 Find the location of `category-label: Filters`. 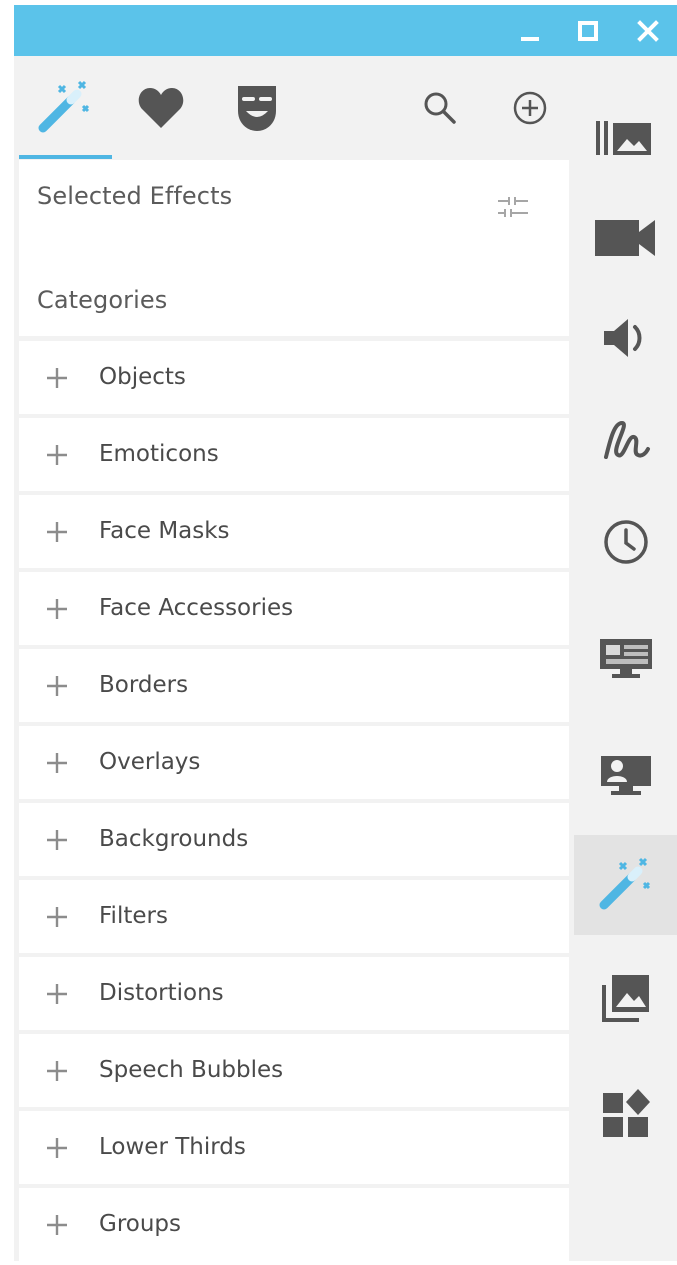

category-label: Filters is located at coordinates (133, 916).